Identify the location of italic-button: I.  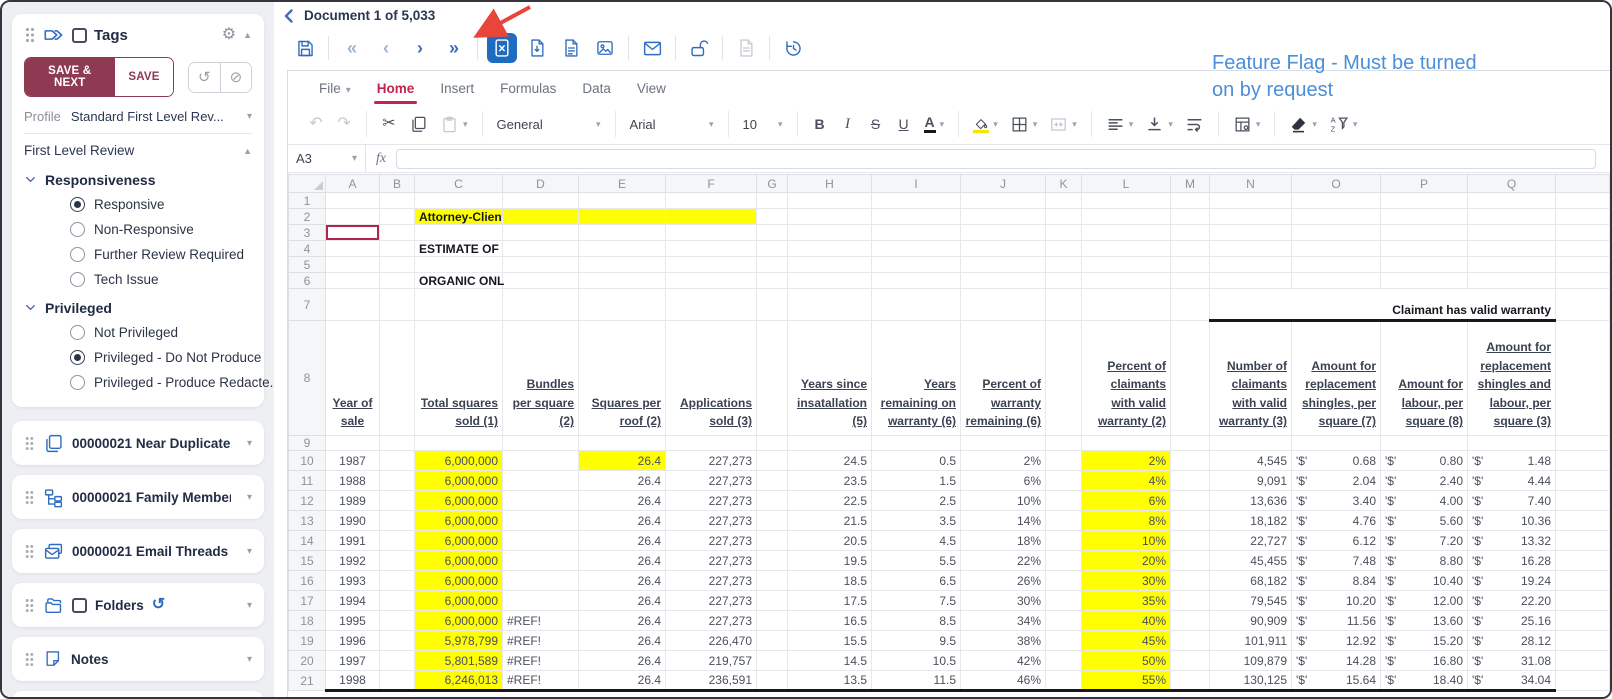
(848, 124).